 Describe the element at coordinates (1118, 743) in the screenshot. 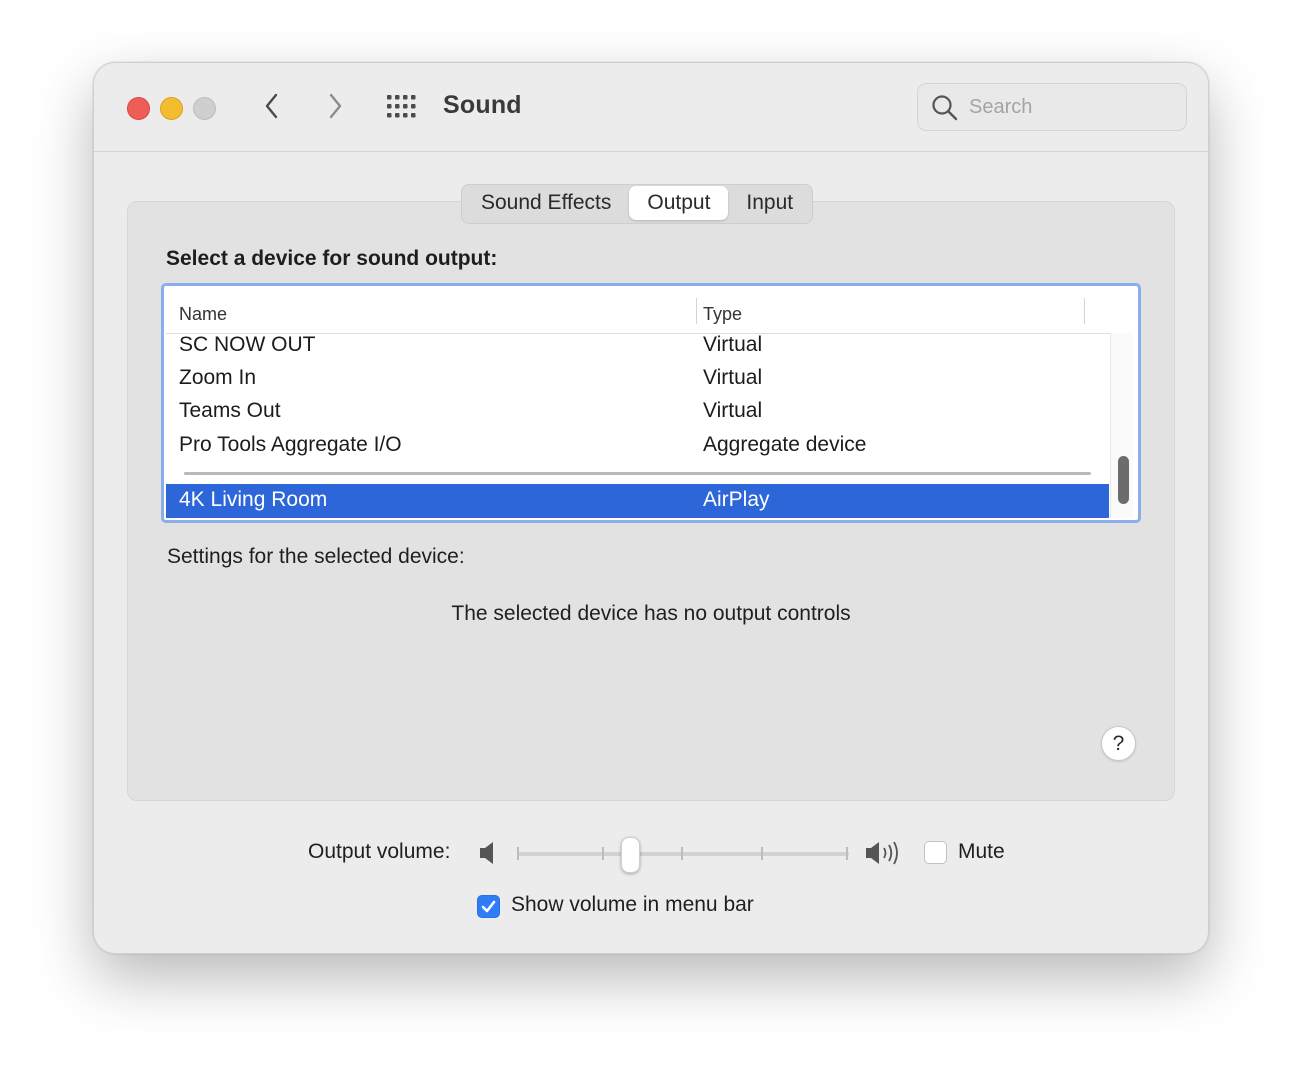

I see `help-button: ?` at that location.